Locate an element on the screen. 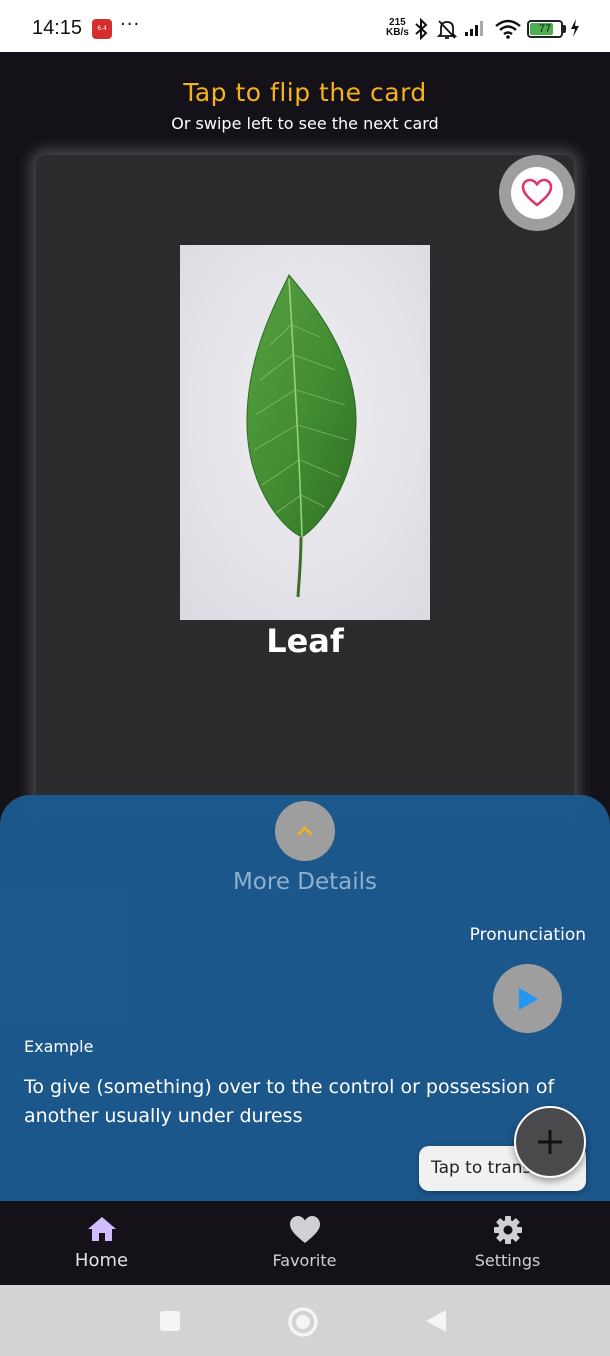 The height and width of the screenshot is (1356, 610). more-details-label: More Details is located at coordinates (305, 882).